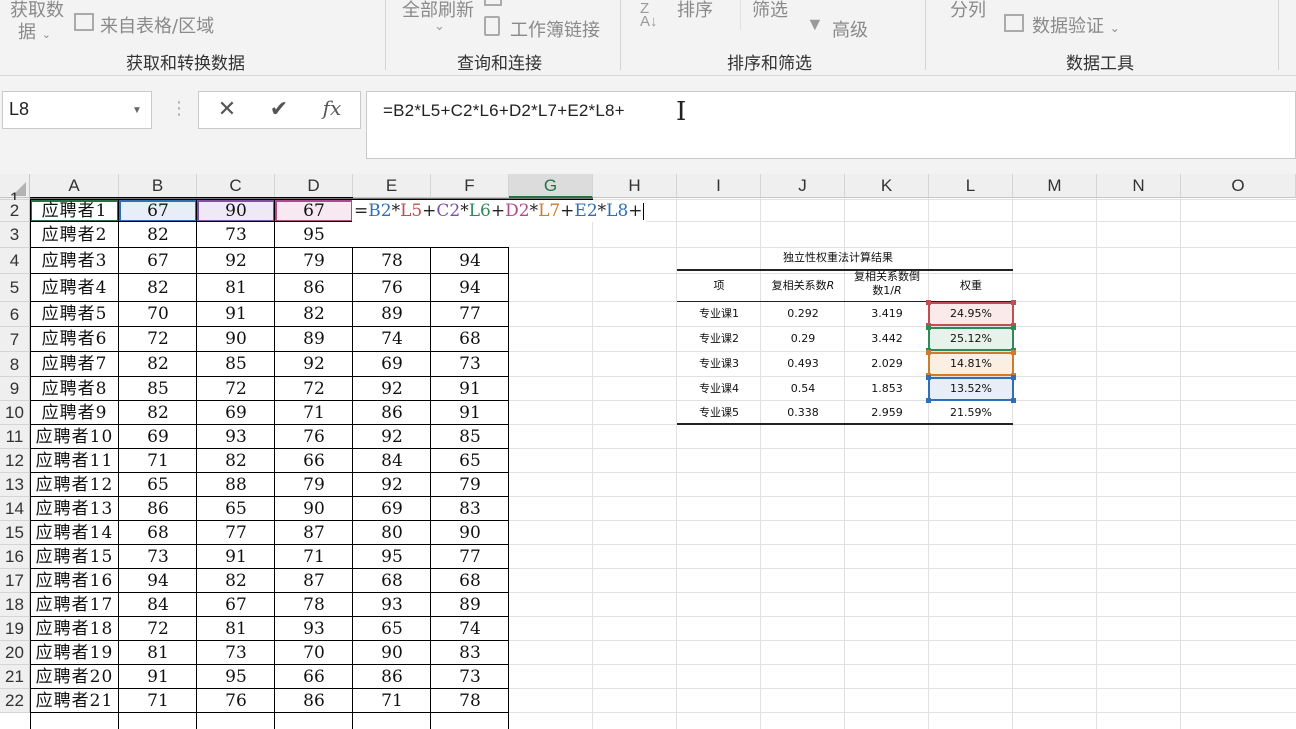 The image size is (1296, 729). I want to click on applicant-name-cell: 应聘者8, so click(74, 389).